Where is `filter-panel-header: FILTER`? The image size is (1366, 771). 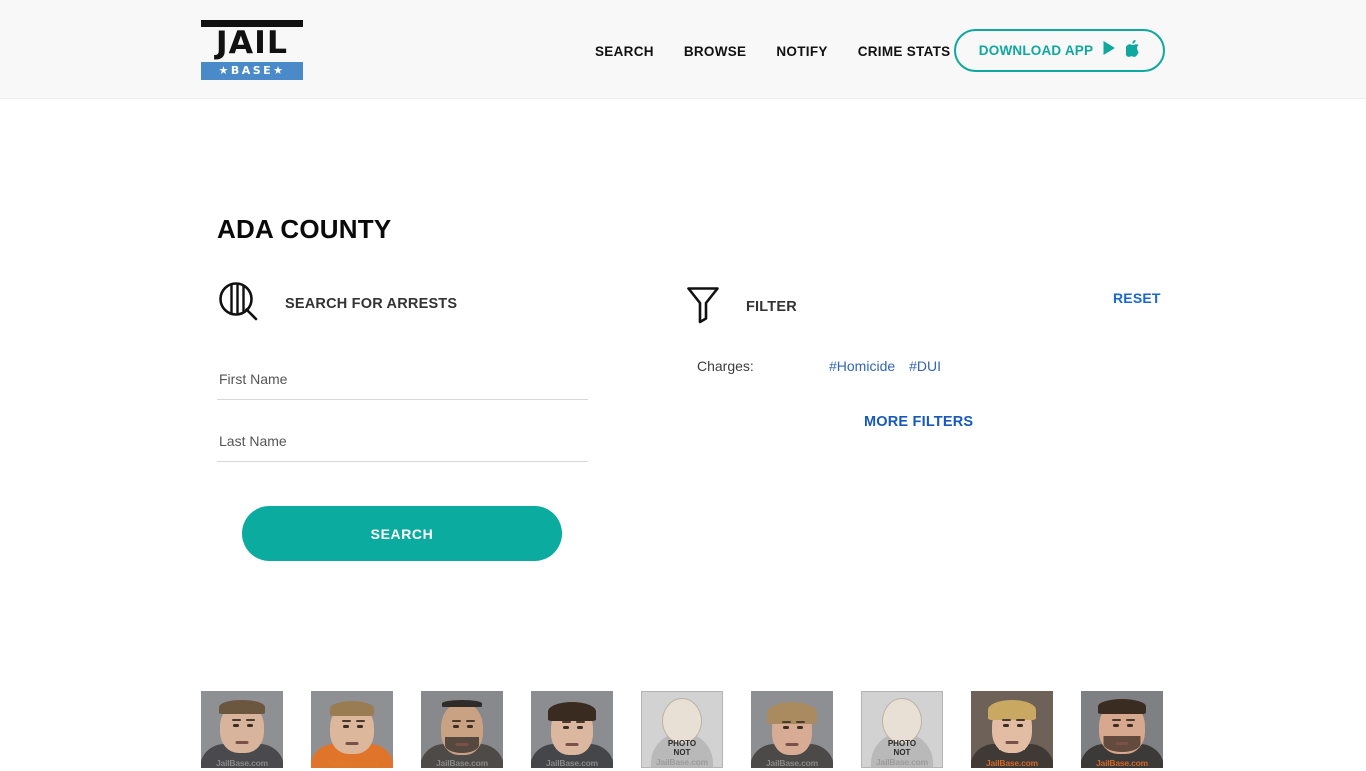 filter-panel-header: FILTER is located at coordinates (741, 307).